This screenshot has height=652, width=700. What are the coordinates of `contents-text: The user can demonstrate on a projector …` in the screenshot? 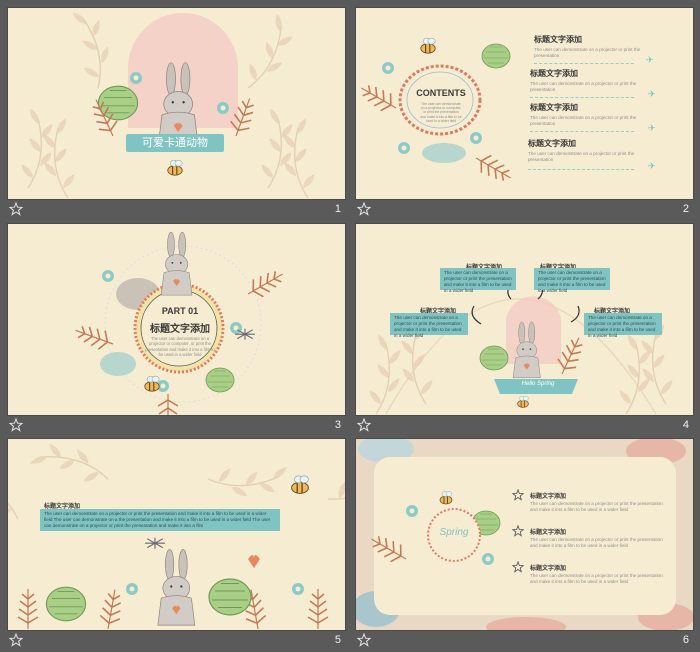 It's located at (441, 112).